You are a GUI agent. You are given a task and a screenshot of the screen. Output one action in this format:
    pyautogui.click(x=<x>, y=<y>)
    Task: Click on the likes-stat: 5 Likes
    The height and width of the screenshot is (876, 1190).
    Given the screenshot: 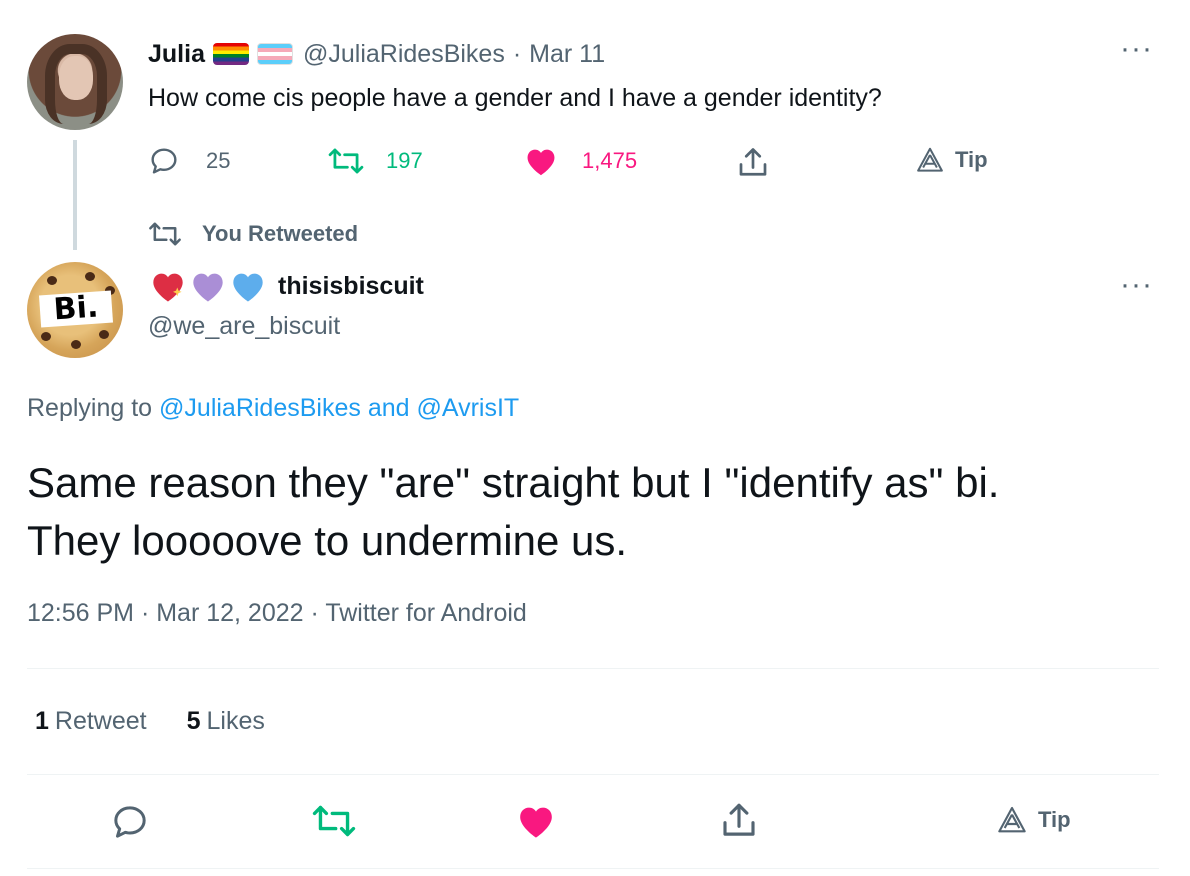 What is the action you would take?
    pyautogui.click(x=226, y=721)
    